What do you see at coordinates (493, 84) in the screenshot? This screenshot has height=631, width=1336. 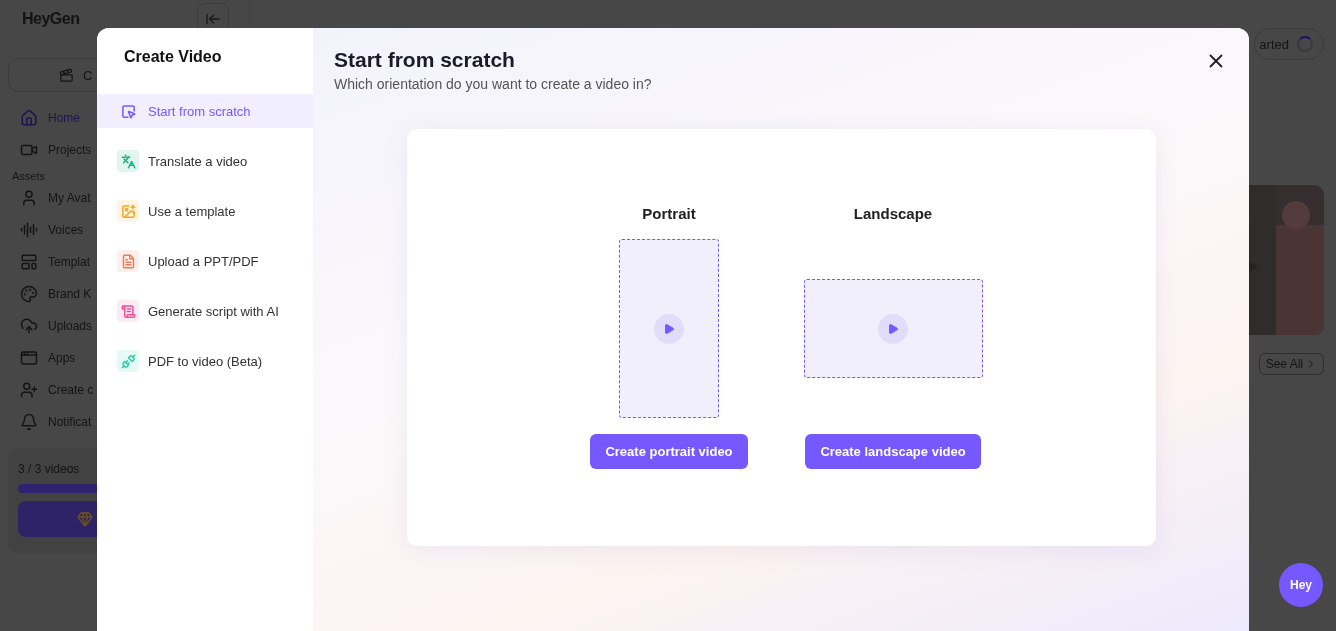 I see `section-subtitle: Which orientation do you want to create a video in?` at bounding box center [493, 84].